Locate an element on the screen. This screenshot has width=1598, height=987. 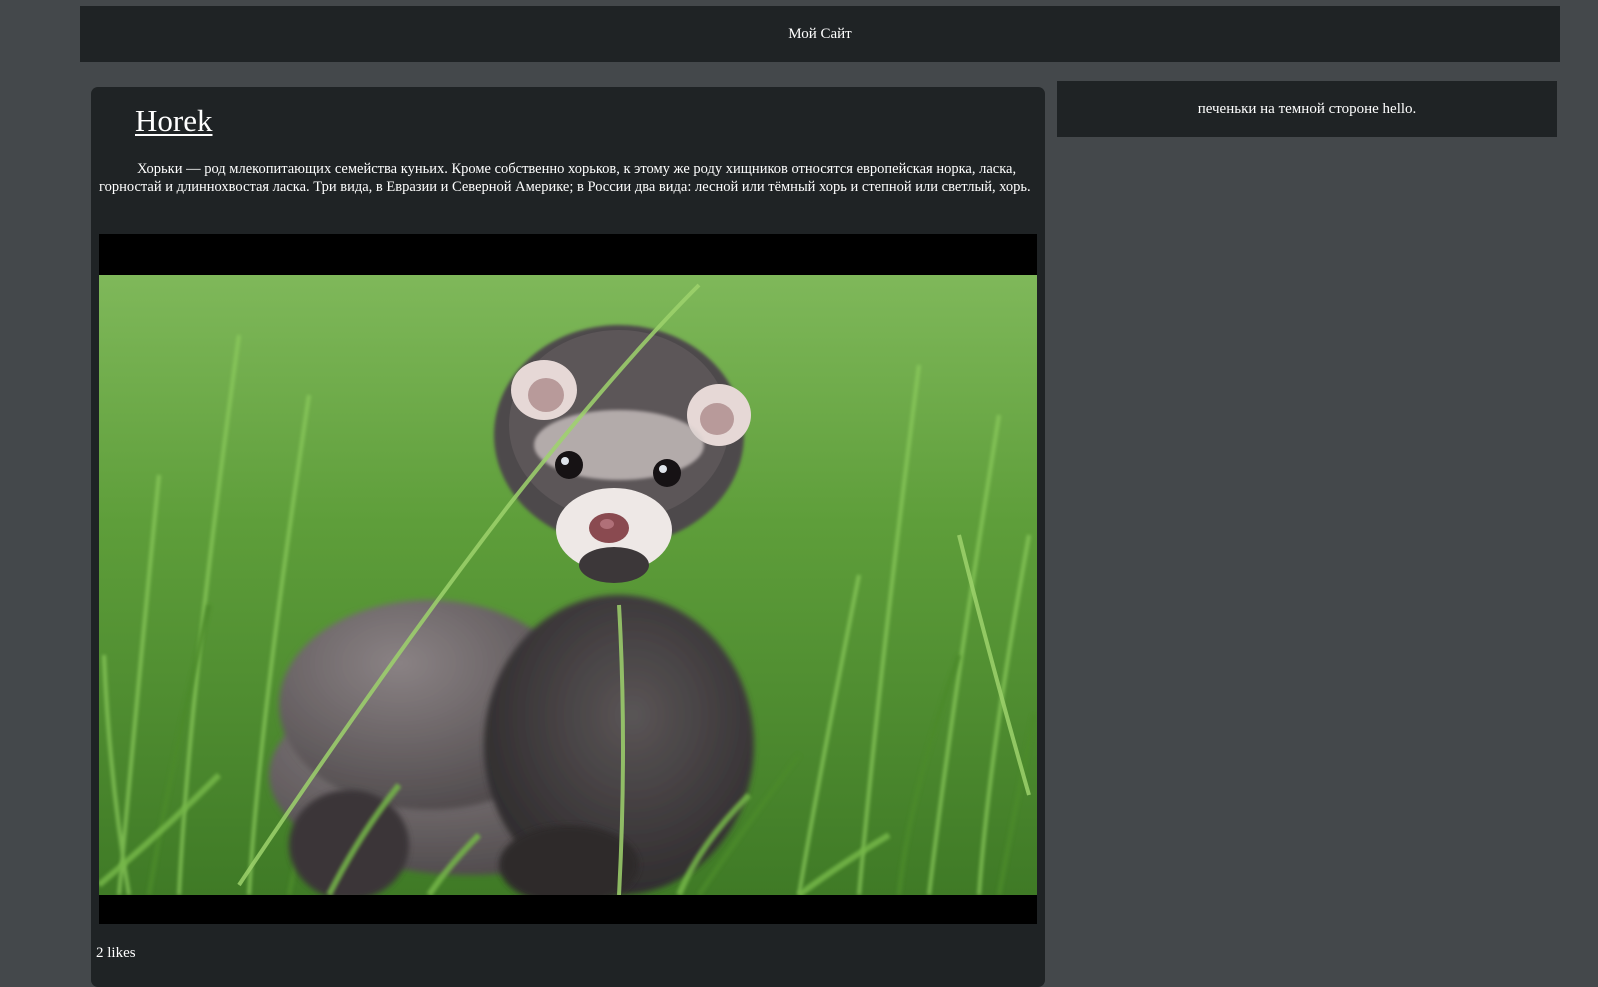
post-title: Horek is located at coordinates (173, 121).